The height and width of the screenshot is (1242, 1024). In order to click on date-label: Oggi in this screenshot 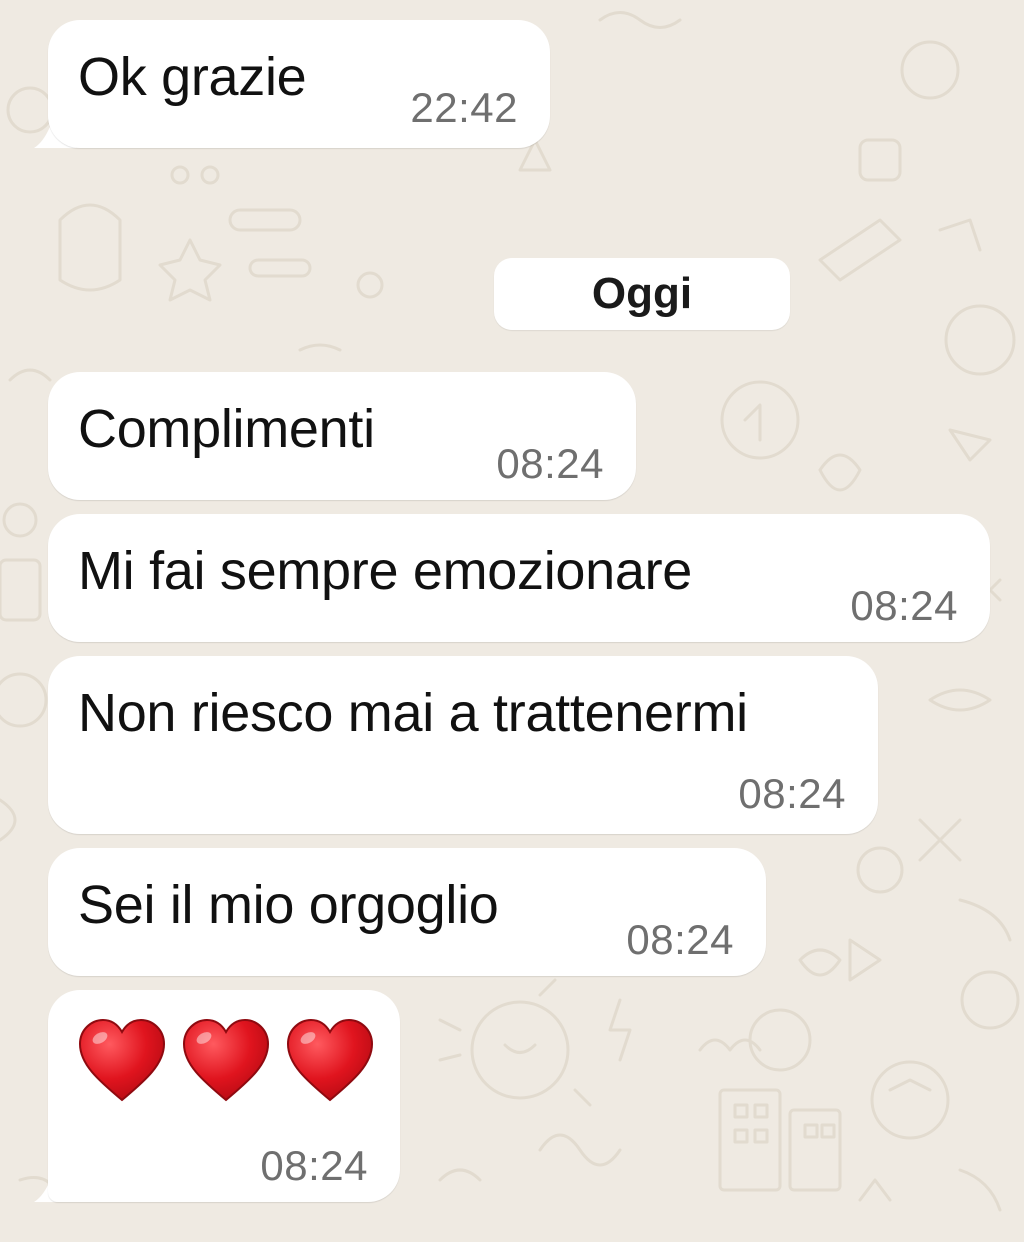, I will do `click(642, 293)`.